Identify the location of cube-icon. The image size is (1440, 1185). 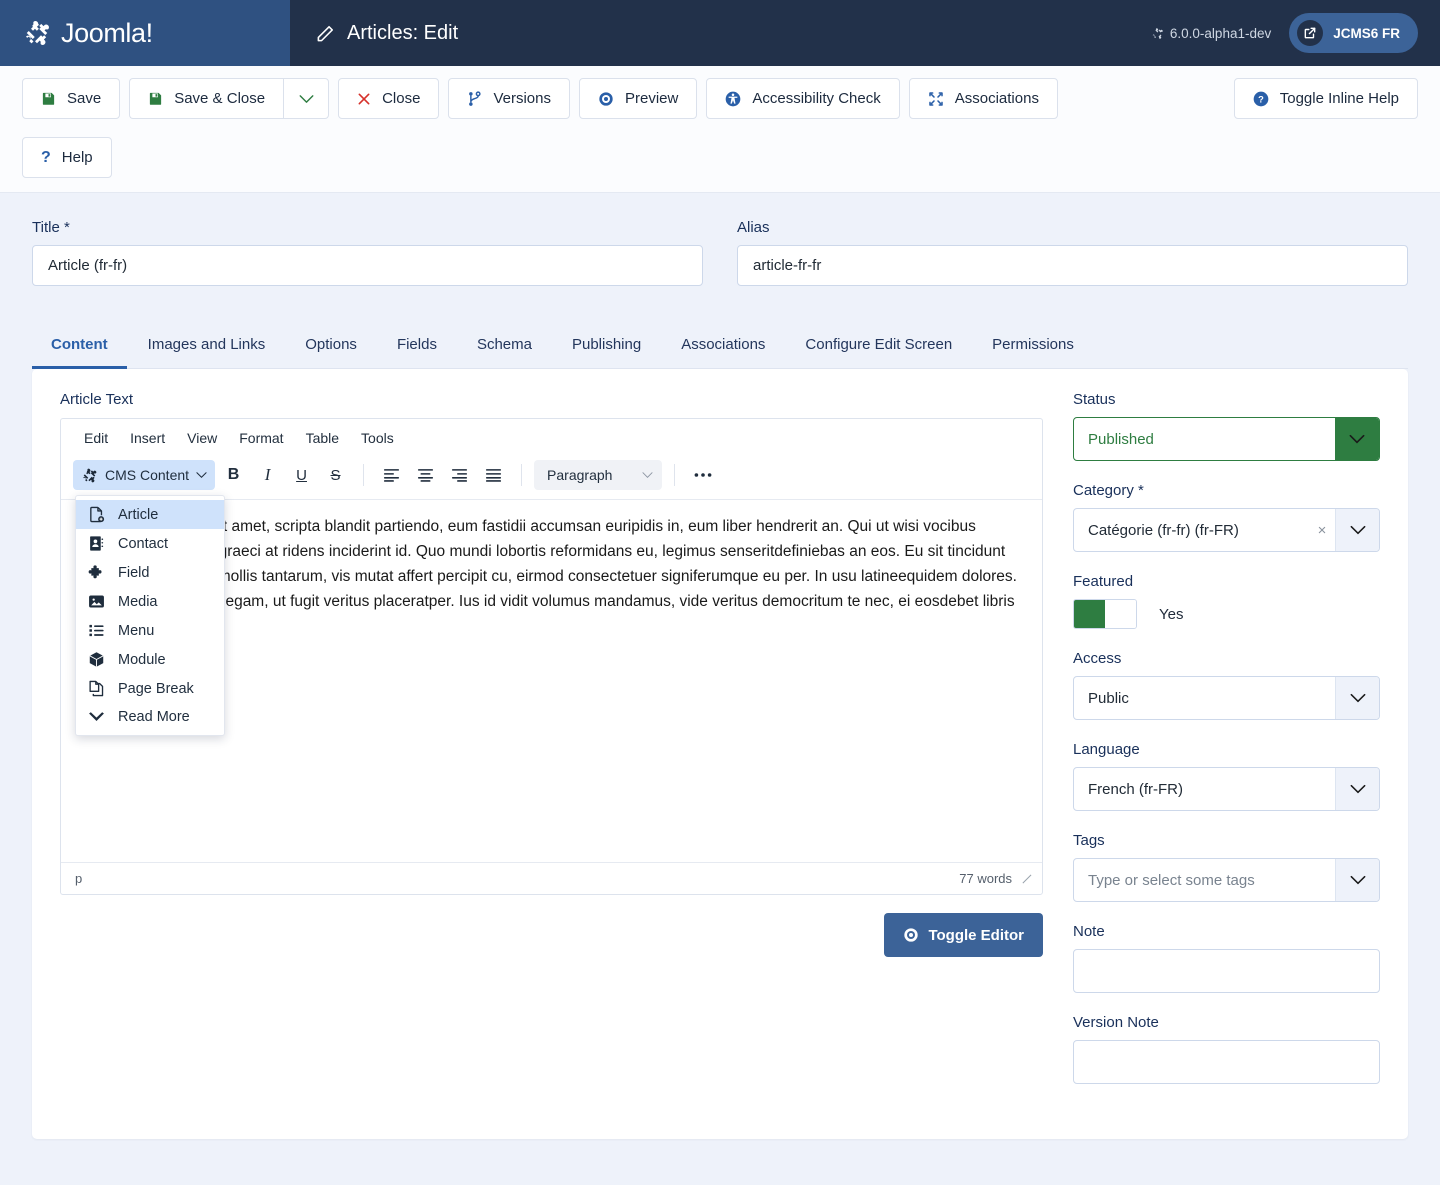
(96, 659).